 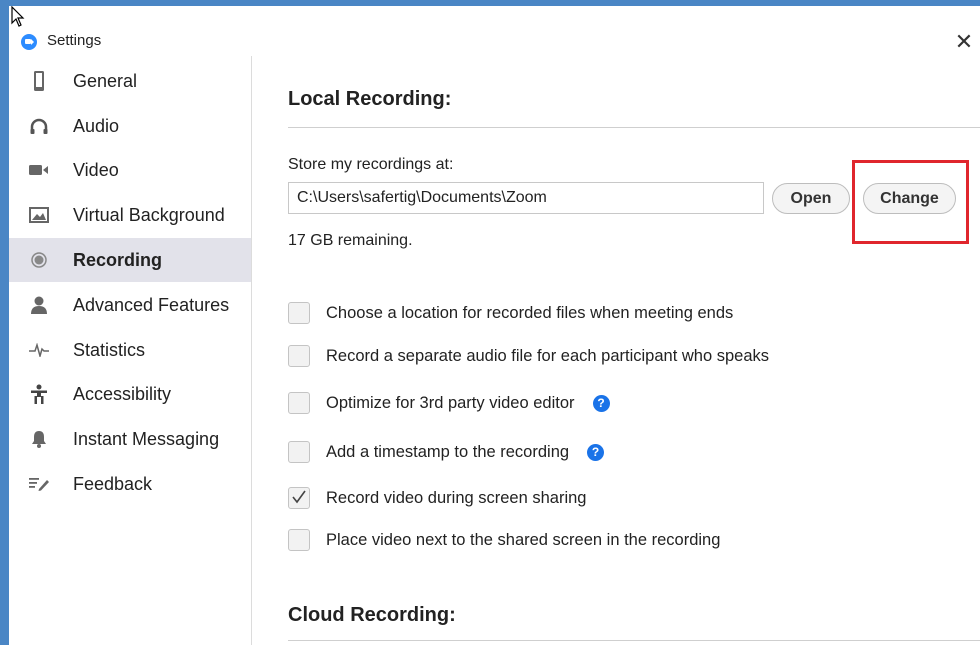 What do you see at coordinates (149, 214) in the screenshot?
I see `sidebar-item-label: Virtual Background` at bounding box center [149, 214].